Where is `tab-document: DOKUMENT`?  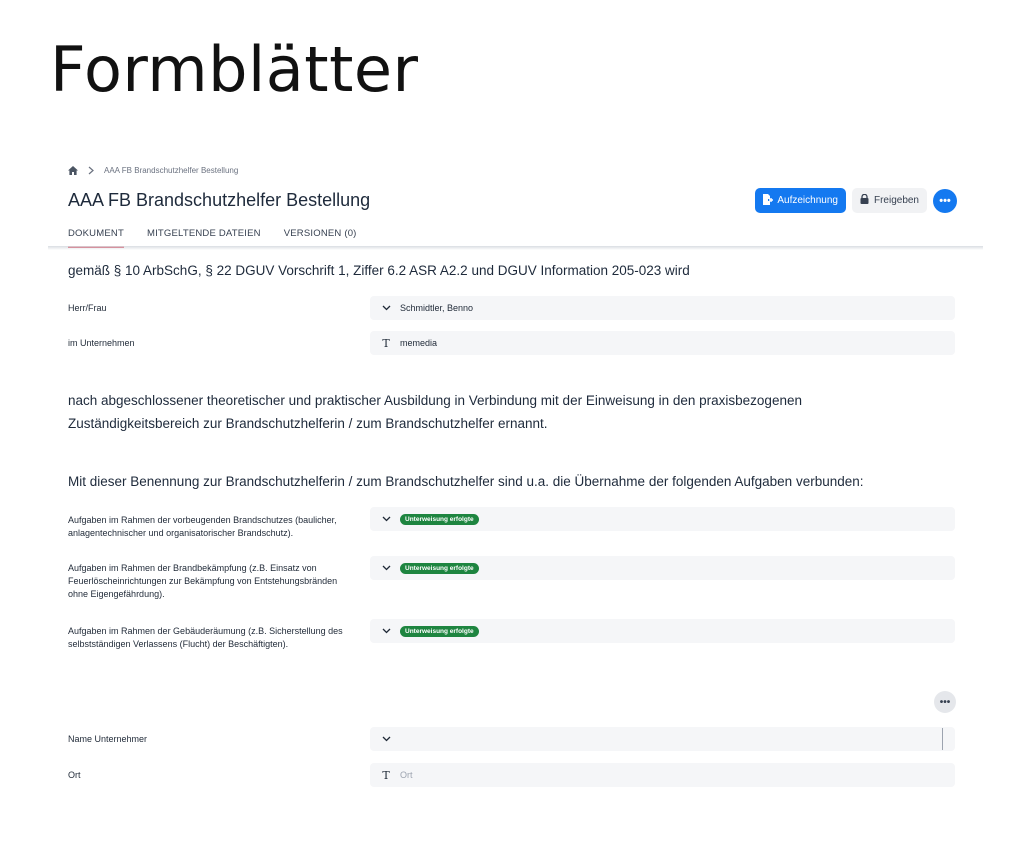
tab-document: DOKUMENT is located at coordinates (96, 238).